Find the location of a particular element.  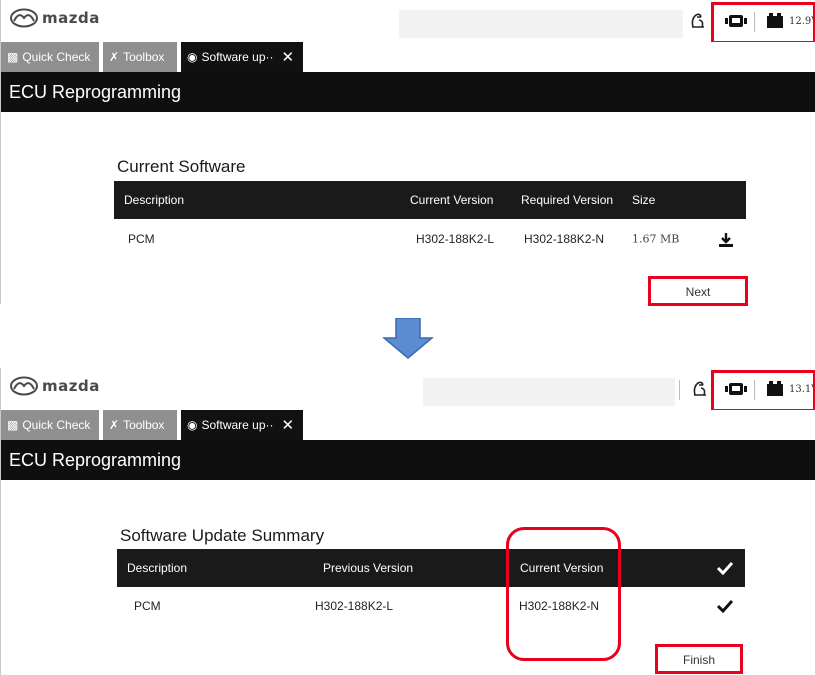

table-row: PCM H302-188K2-L H302-188K2-N 1.67 MB is located at coordinates (430, 239).